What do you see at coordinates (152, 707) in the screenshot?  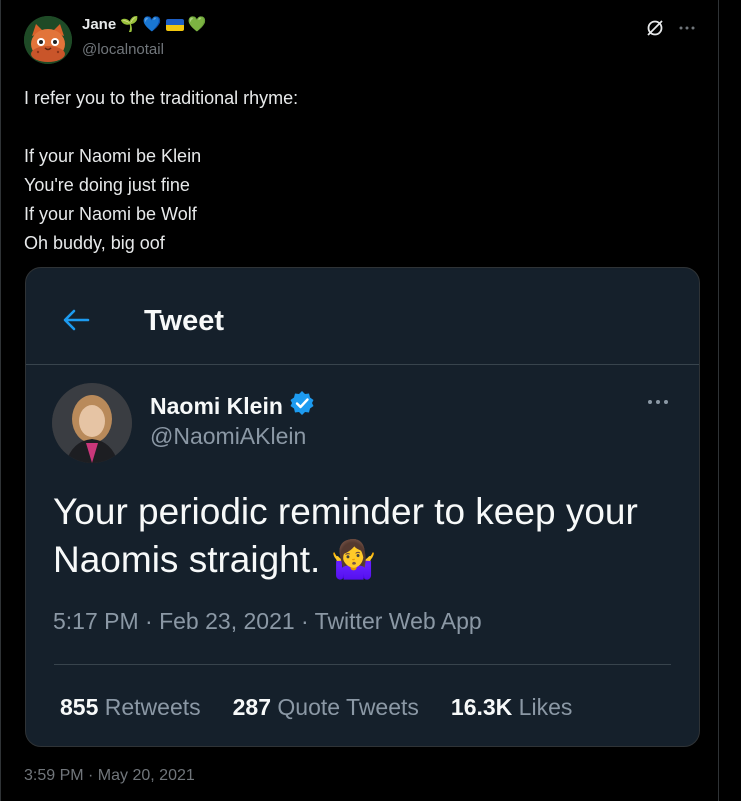 I see `retweets-label: Retweets` at bounding box center [152, 707].